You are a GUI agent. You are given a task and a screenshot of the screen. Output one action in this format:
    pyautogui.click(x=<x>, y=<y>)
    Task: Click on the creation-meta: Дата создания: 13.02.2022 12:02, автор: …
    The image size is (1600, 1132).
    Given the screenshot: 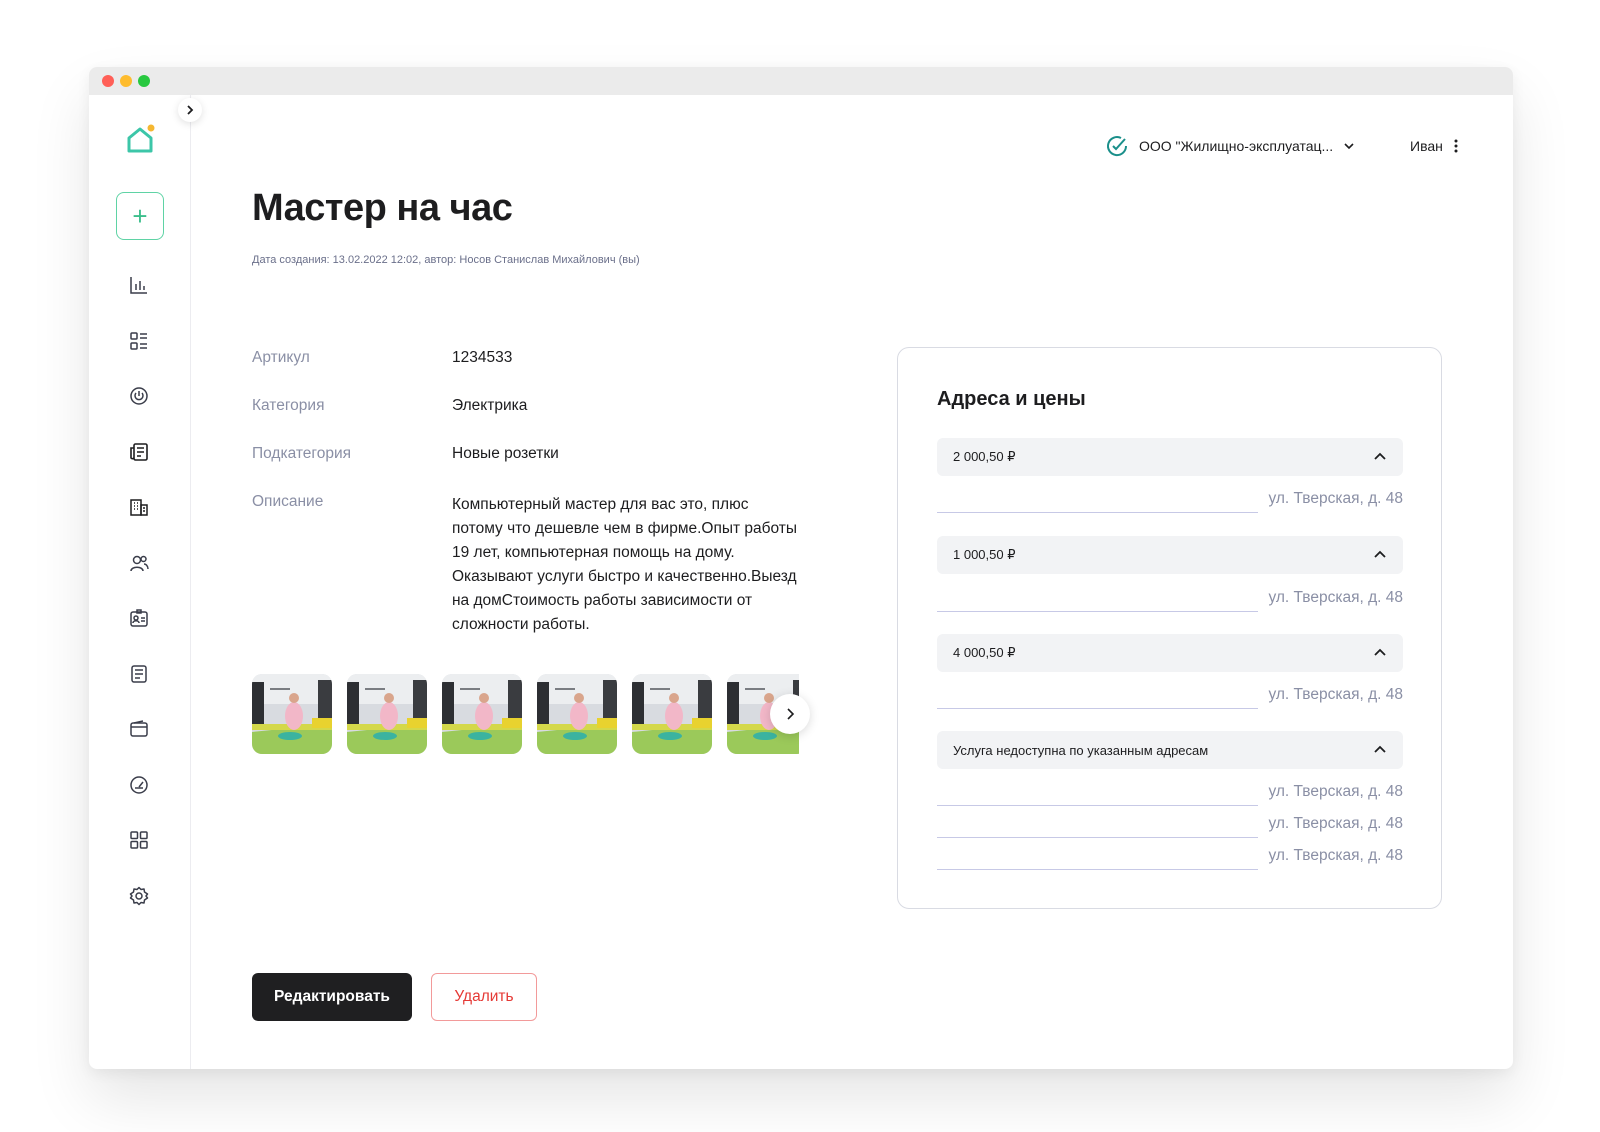 What is the action you would take?
    pyautogui.click(x=446, y=260)
    